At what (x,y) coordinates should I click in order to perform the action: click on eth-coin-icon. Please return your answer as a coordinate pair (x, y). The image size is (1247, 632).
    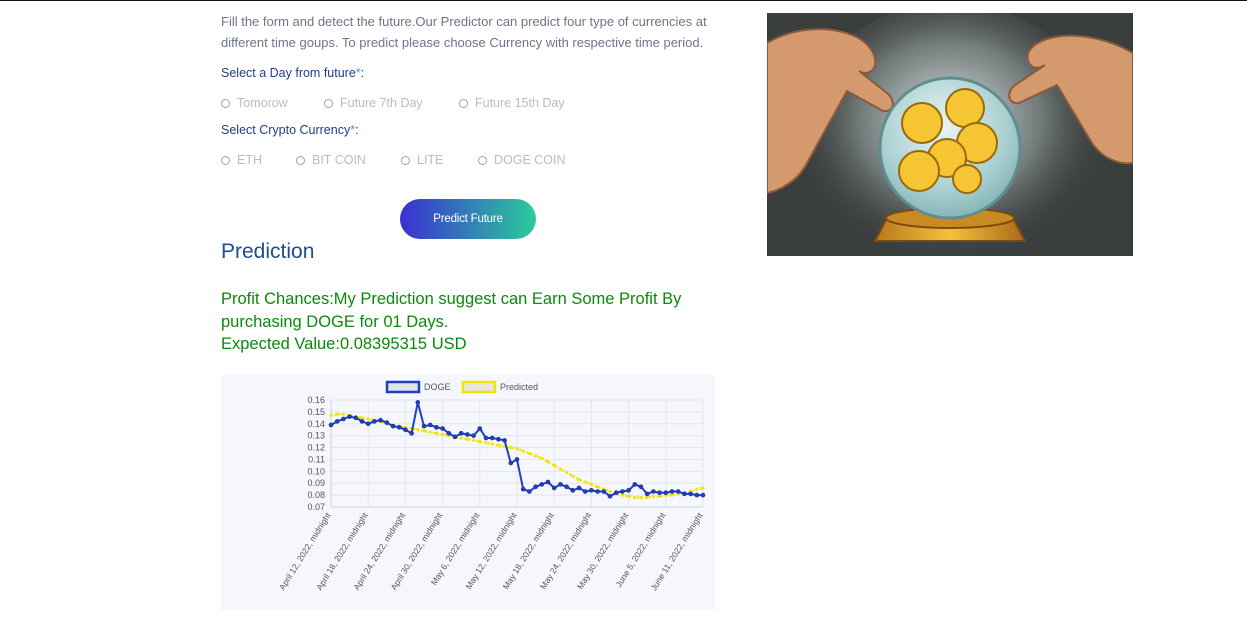
    Looking at the image, I should click on (965, 108).